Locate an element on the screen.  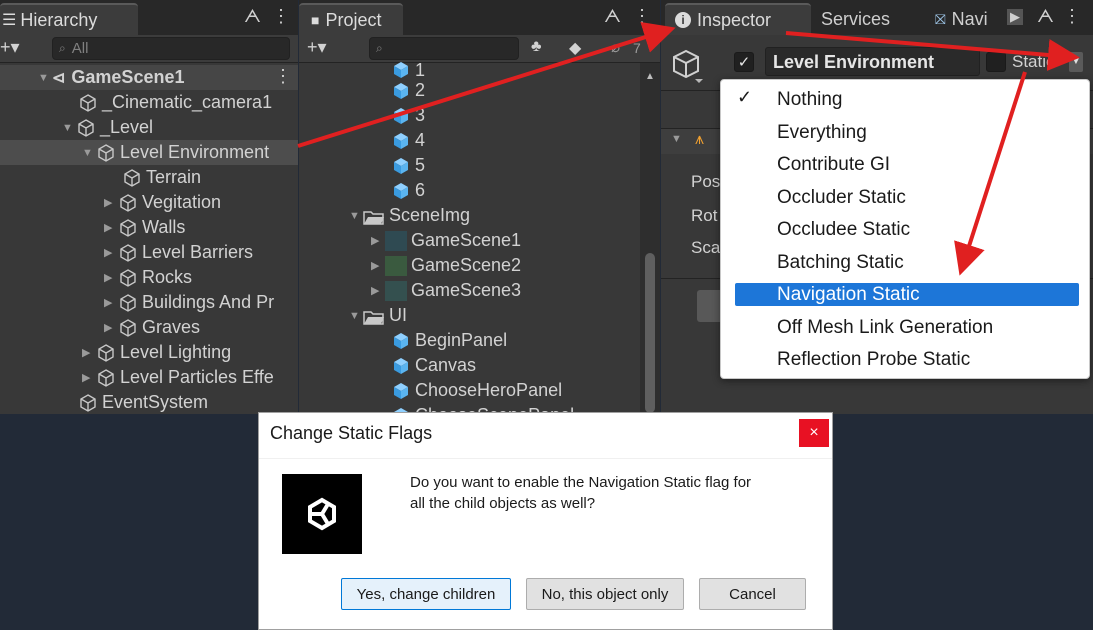
navigation-icon: ⛝ is located at coordinates (940, 18).